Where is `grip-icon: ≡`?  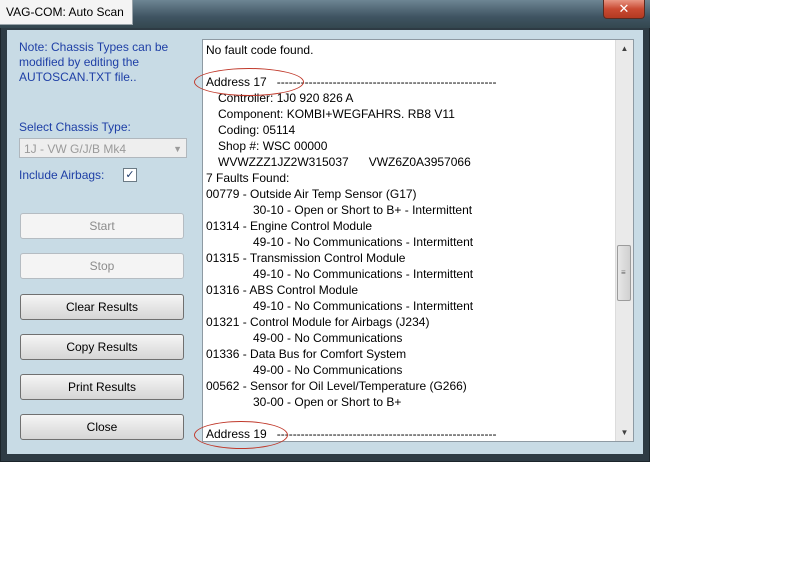 grip-icon: ≡ is located at coordinates (623, 272).